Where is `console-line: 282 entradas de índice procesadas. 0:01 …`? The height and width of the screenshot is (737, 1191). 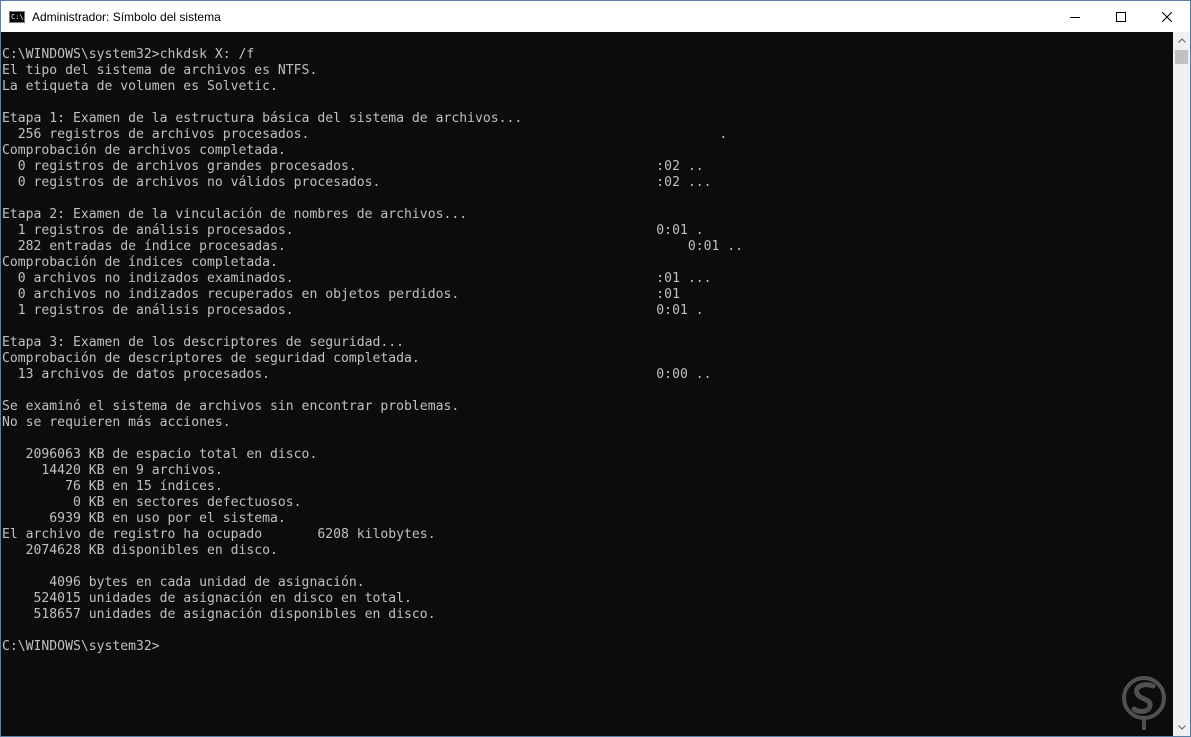 console-line: 282 entradas de índice procesadas. 0:01 … is located at coordinates (373, 246).